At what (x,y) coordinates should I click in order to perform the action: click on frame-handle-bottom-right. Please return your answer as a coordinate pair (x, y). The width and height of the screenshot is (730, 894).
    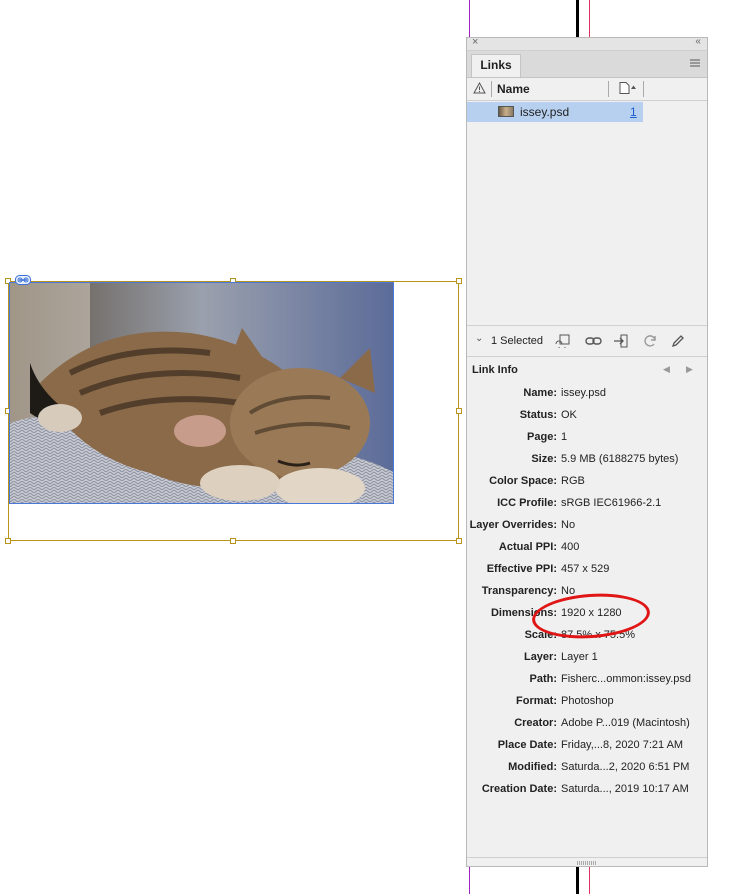
    Looking at the image, I should click on (459, 541).